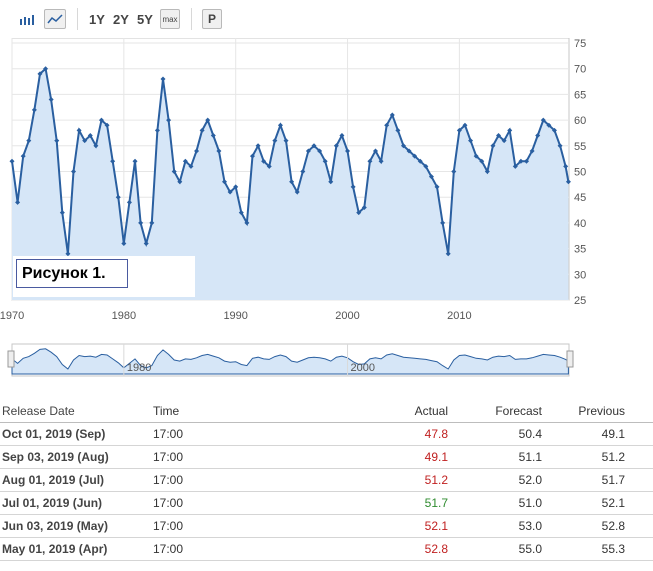  What do you see at coordinates (530, 503) in the screenshot?
I see `row-forecast: 51.0` at bounding box center [530, 503].